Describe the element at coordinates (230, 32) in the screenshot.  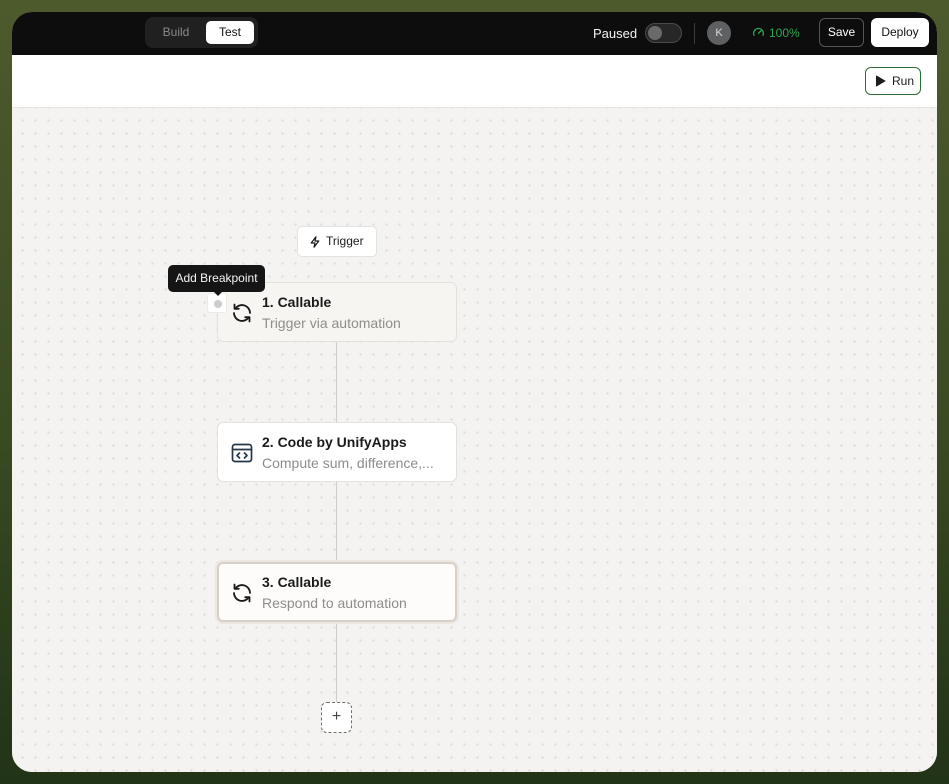
I see `test-mode-button: Test` at that location.